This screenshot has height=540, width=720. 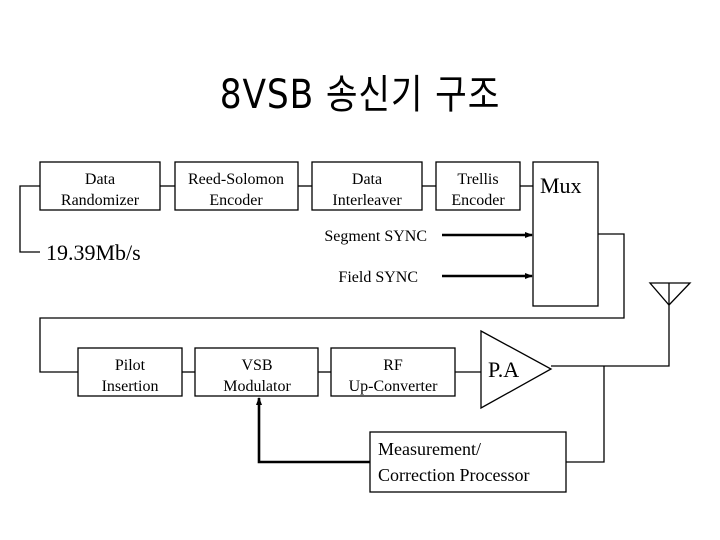 I want to click on mux-block: Mux, so click(x=565, y=234).